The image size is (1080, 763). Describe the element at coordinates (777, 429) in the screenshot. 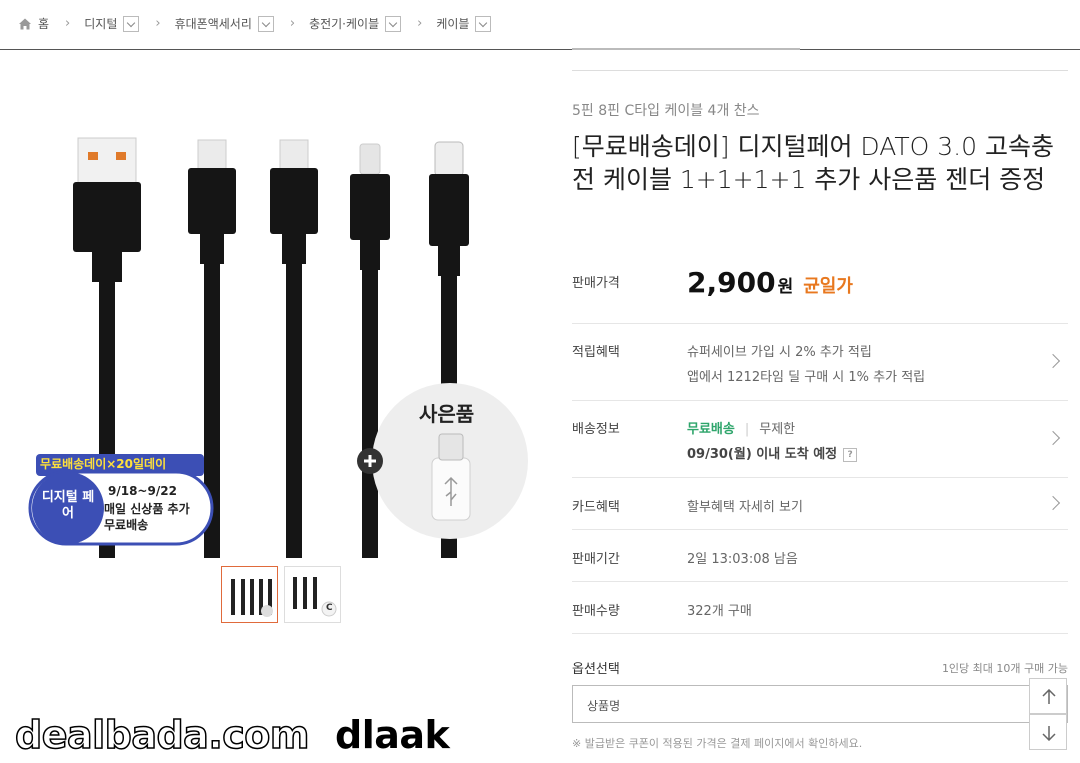

I see `shipping-unlimited: 무제한` at that location.